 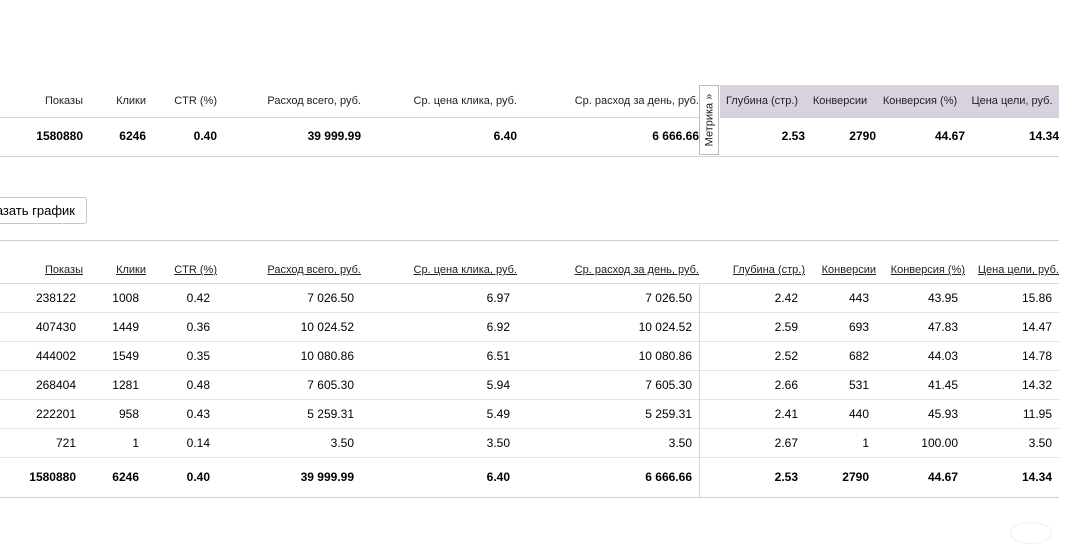 I want to click on summary-header-avg-click-price: Ср. цена клика, руб., so click(x=465, y=101).